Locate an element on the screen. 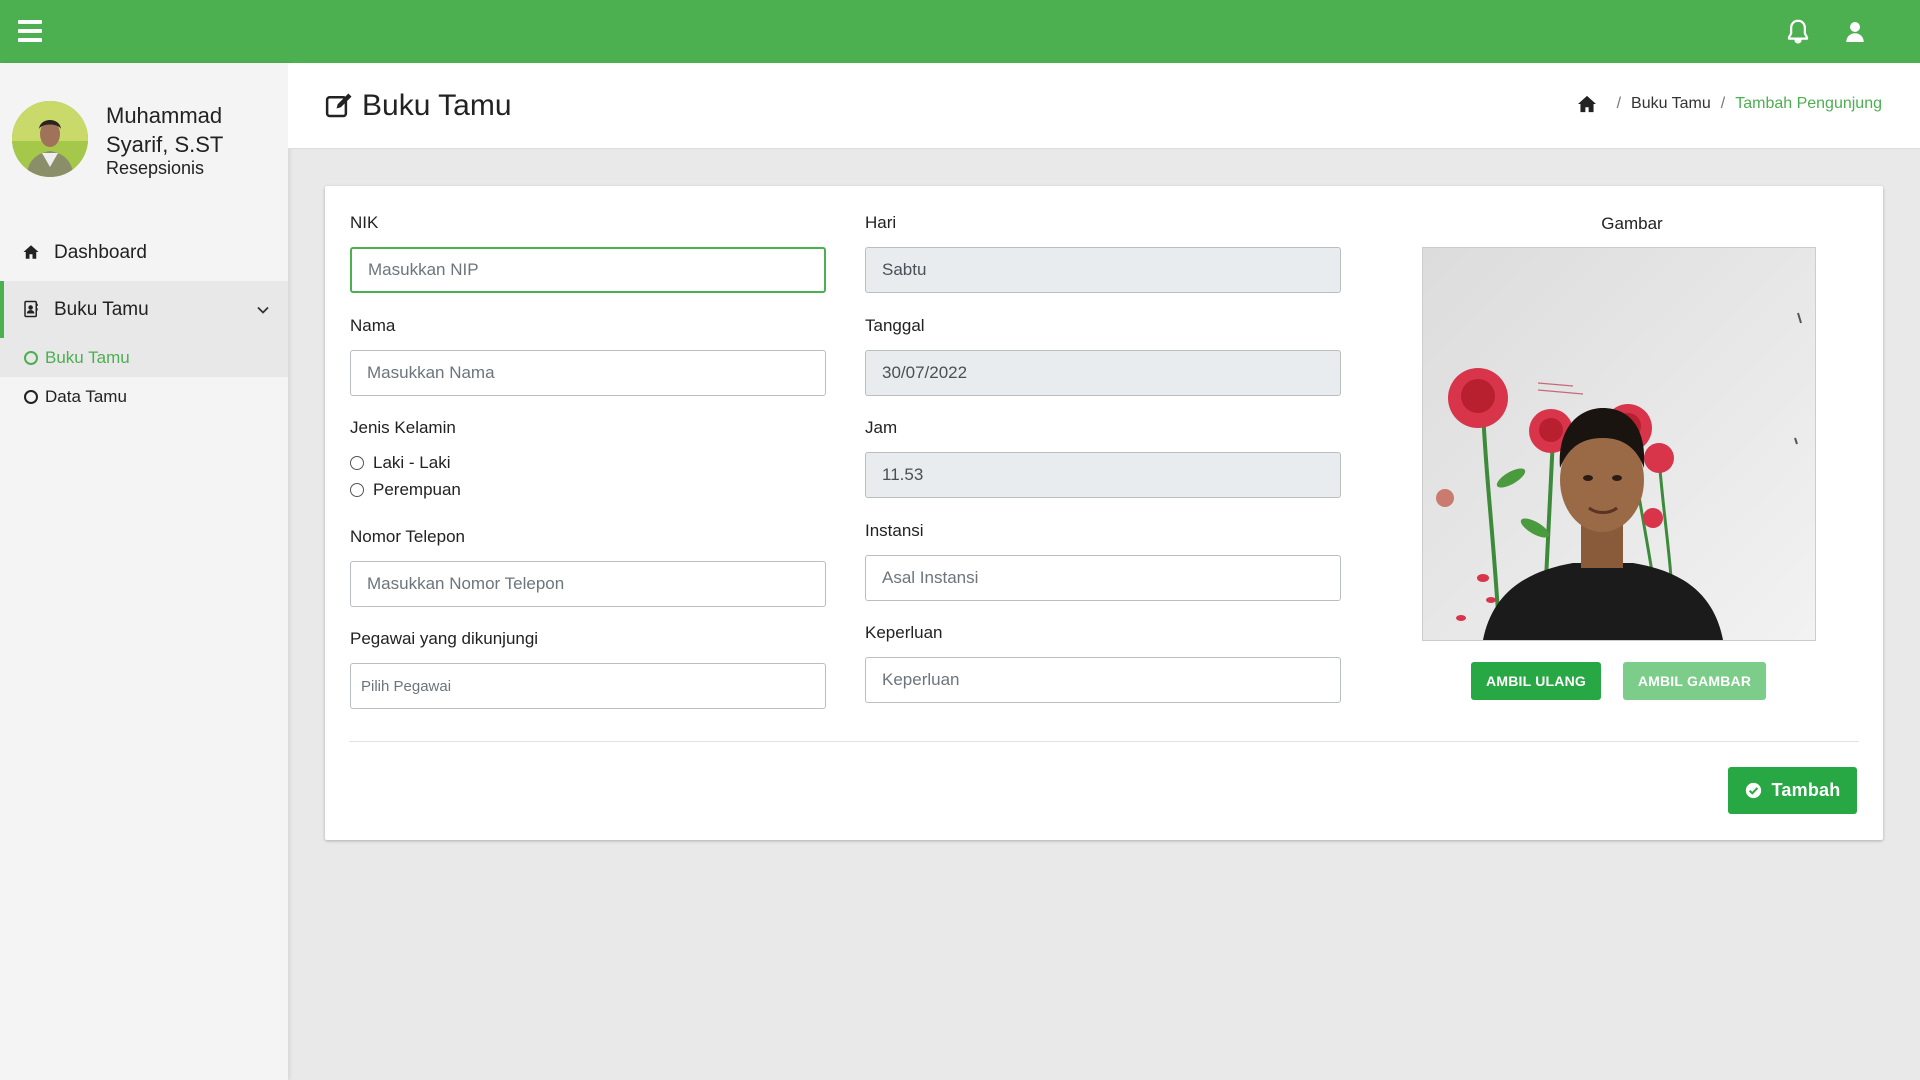 This screenshot has width=1920, height=1080. nik-input is located at coordinates (588, 270).